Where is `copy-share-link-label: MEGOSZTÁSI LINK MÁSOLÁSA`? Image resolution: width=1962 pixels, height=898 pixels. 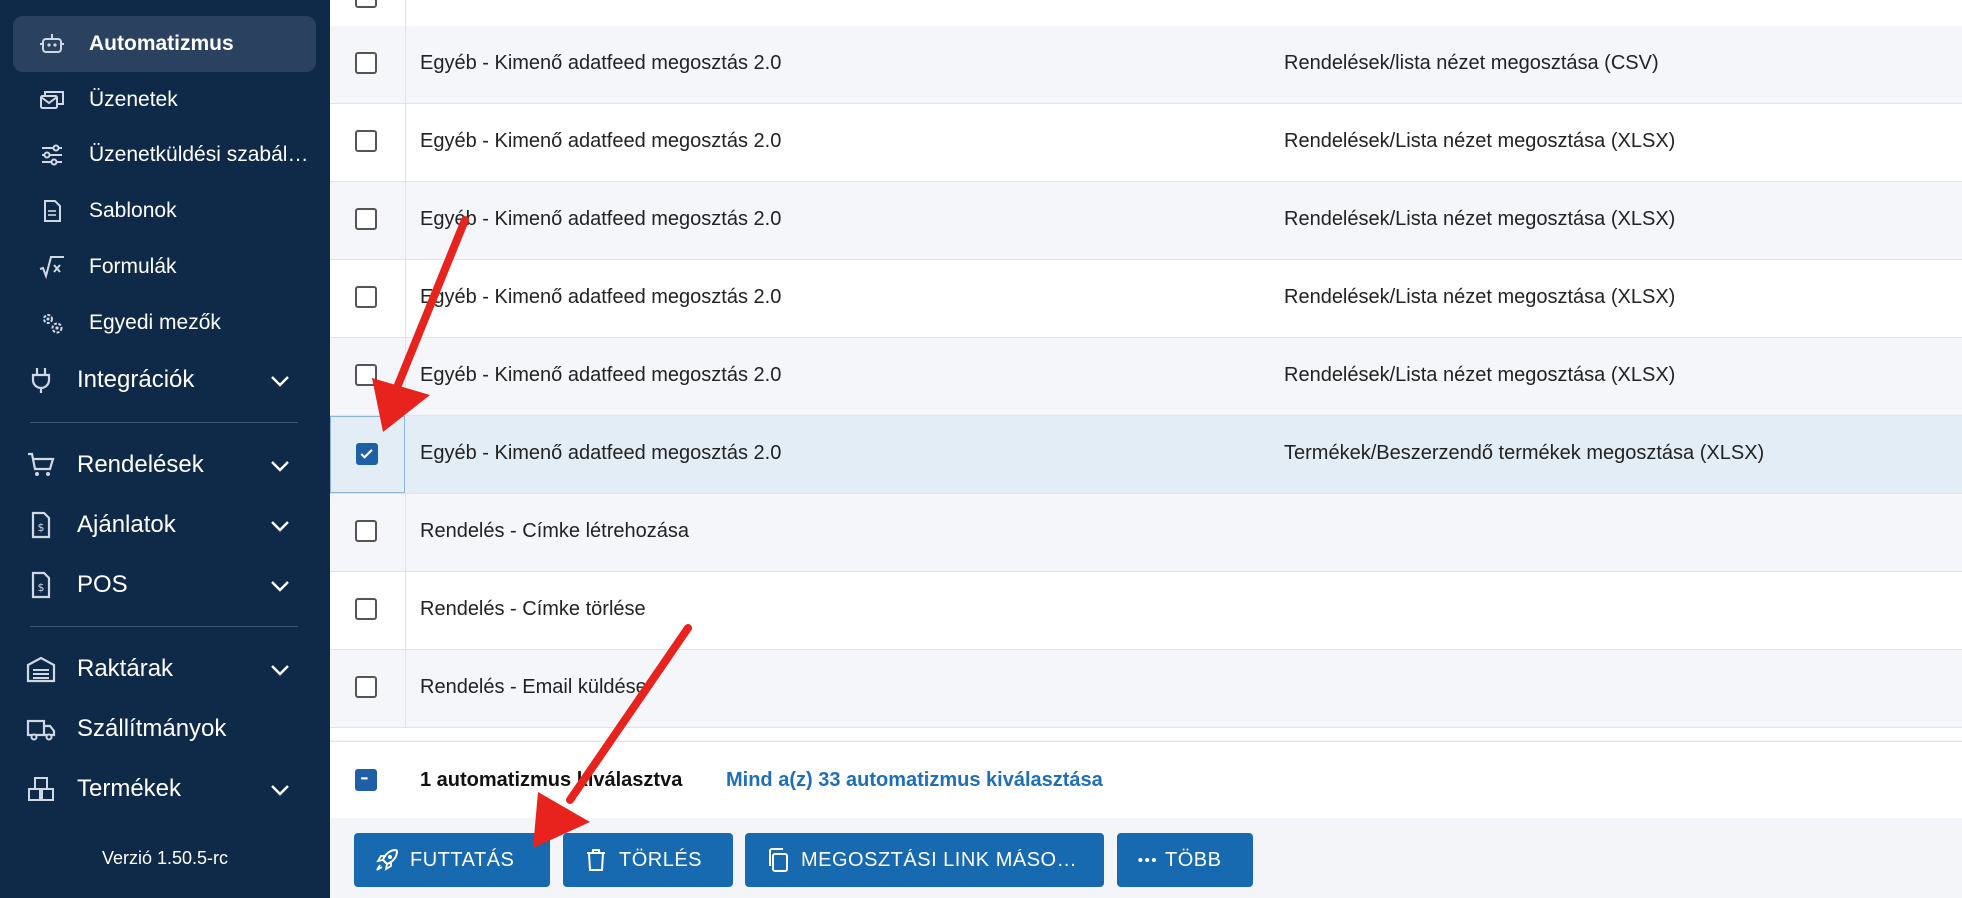
copy-share-link-label: MEGOSZTÁSI LINK MÁSOLÁSA is located at coordinates (943, 859).